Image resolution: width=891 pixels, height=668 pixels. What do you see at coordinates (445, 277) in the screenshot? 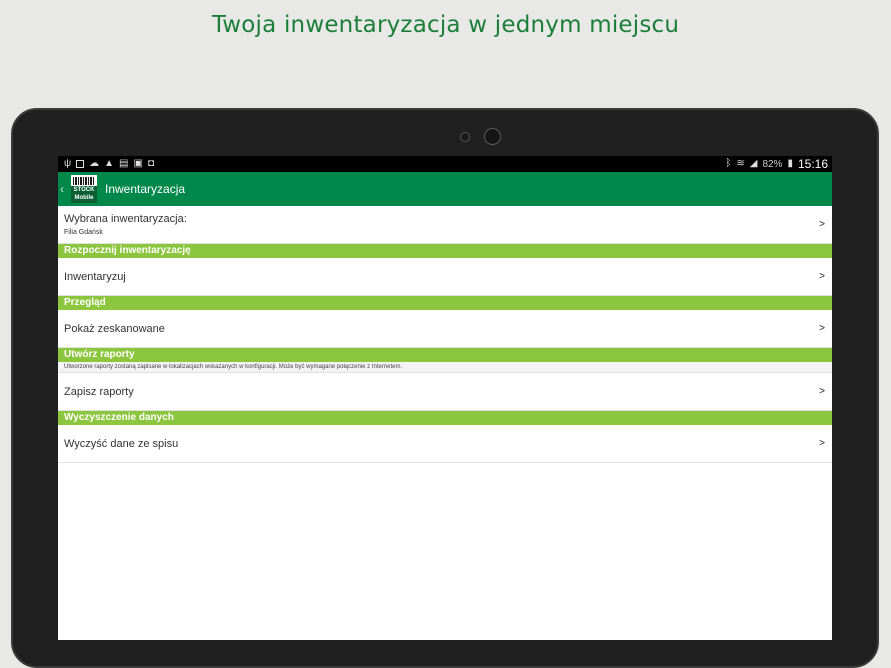
I see `inventory-row: Inwentaryzuj >` at bounding box center [445, 277].